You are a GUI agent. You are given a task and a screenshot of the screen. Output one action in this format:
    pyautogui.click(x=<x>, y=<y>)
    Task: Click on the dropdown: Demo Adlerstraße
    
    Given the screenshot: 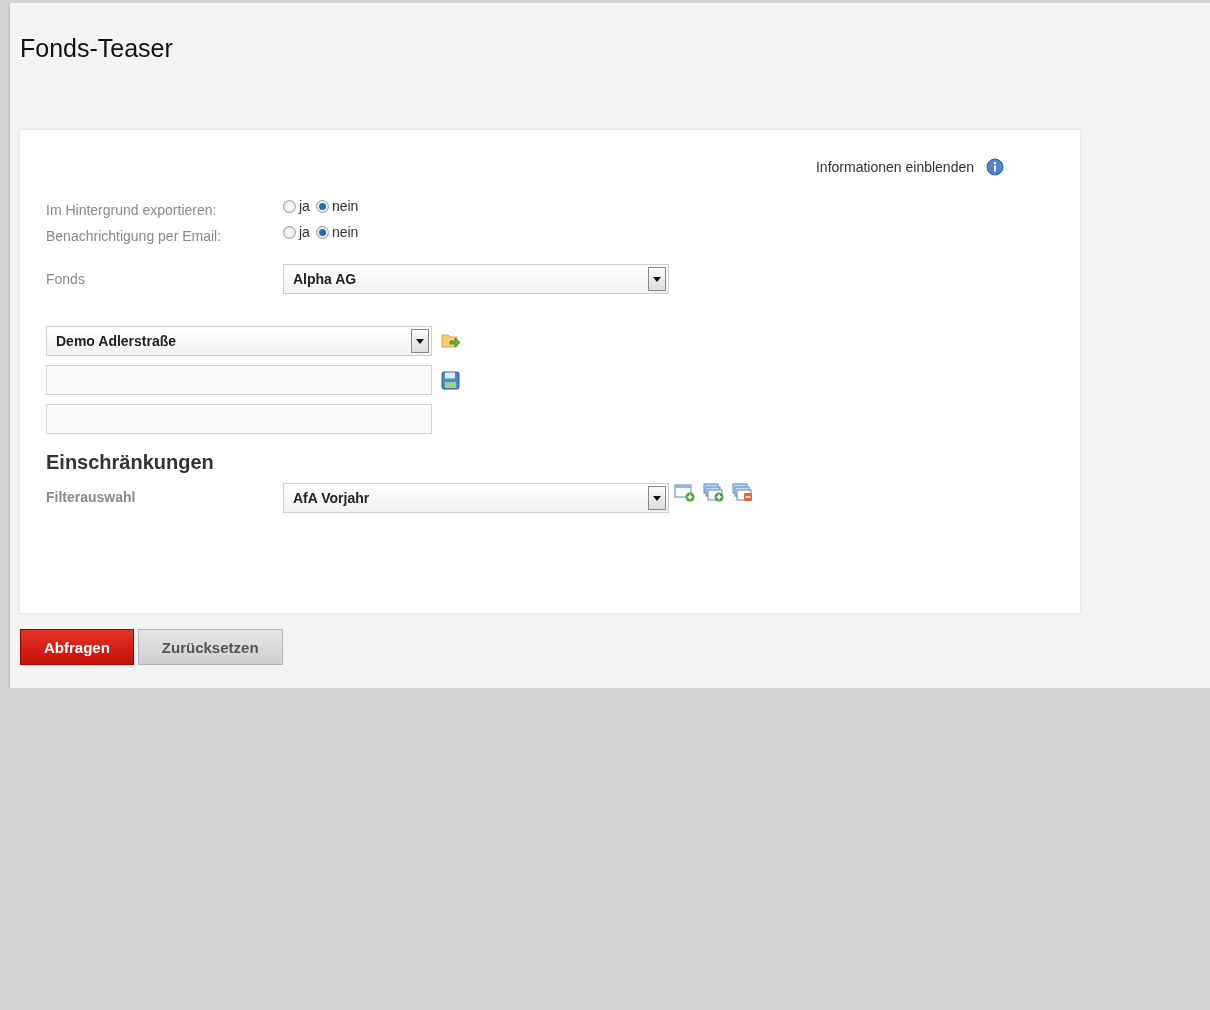 What is the action you would take?
    pyautogui.click(x=239, y=341)
    